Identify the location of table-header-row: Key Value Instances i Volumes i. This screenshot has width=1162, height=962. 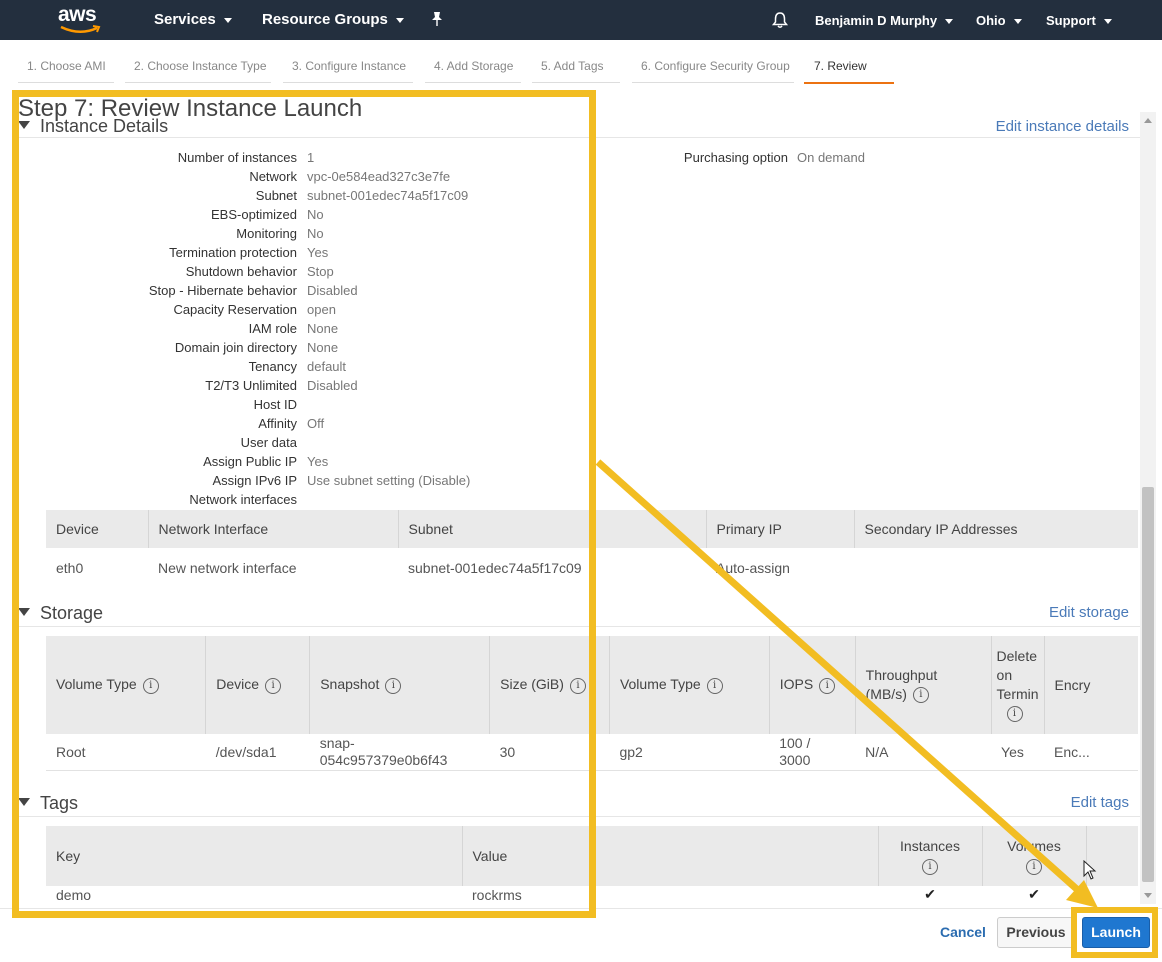
(592, 856).